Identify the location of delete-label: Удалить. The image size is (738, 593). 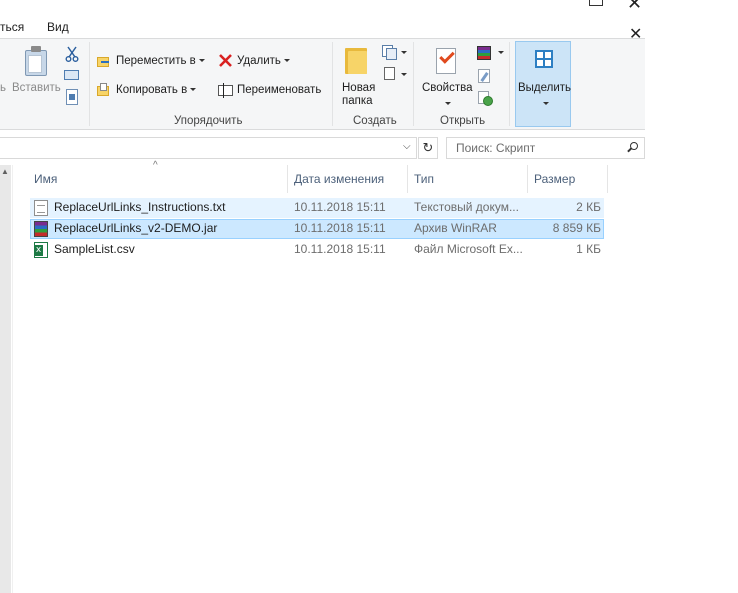
(259, 61).